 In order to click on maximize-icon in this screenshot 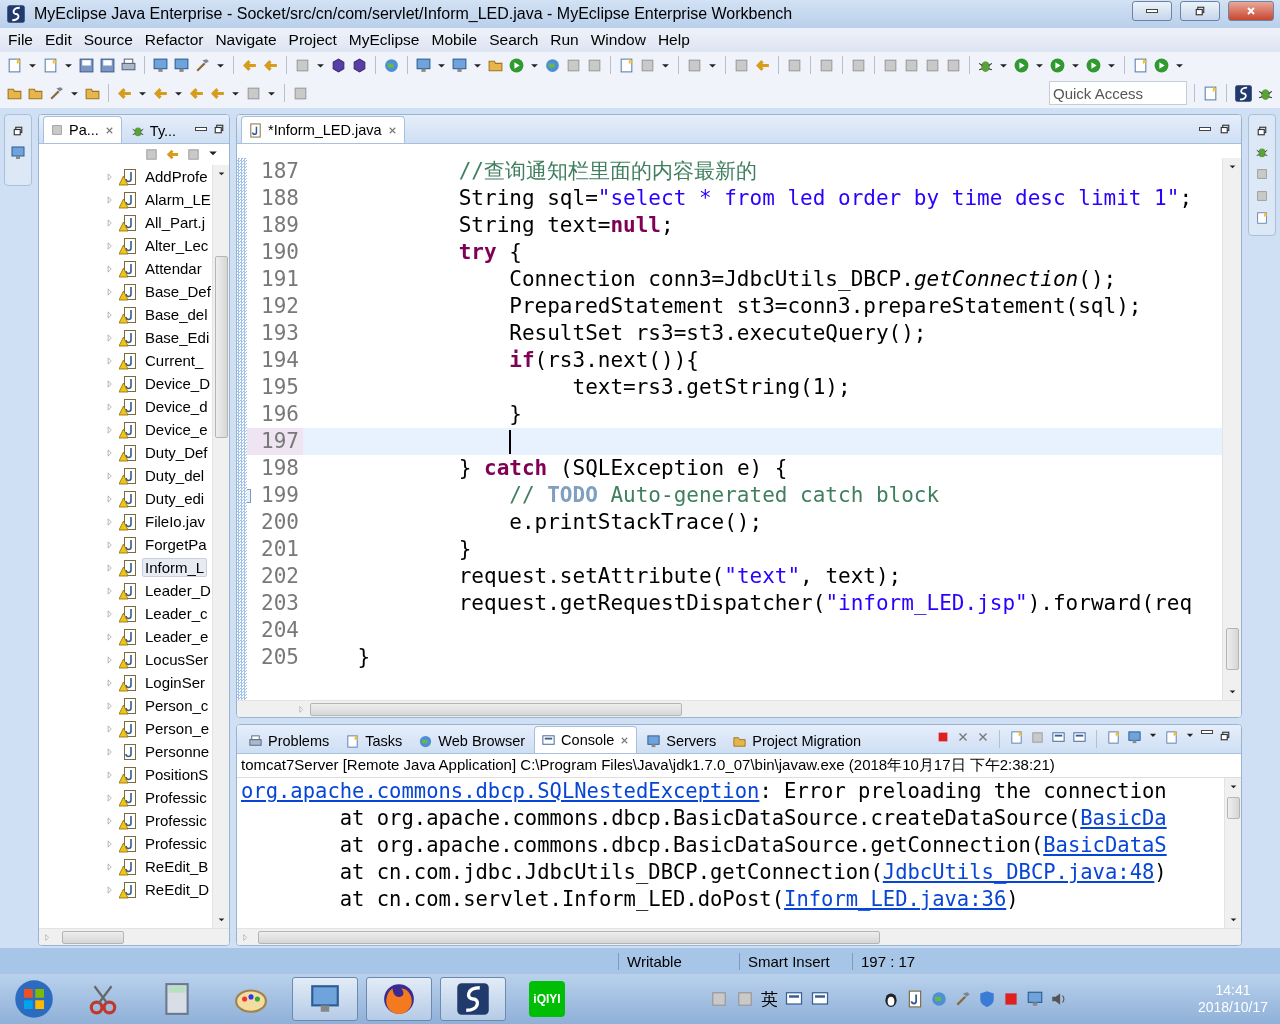, I will do `click(1225, 736)`.